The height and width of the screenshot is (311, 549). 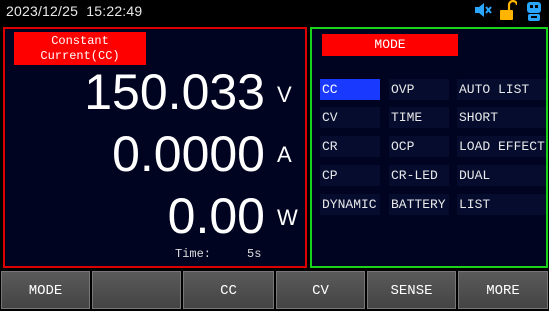 What do you see at coordinates (501, 204) in the screenshot?
I see `mode-option-list: LIST` at bounding box center [501, 204].